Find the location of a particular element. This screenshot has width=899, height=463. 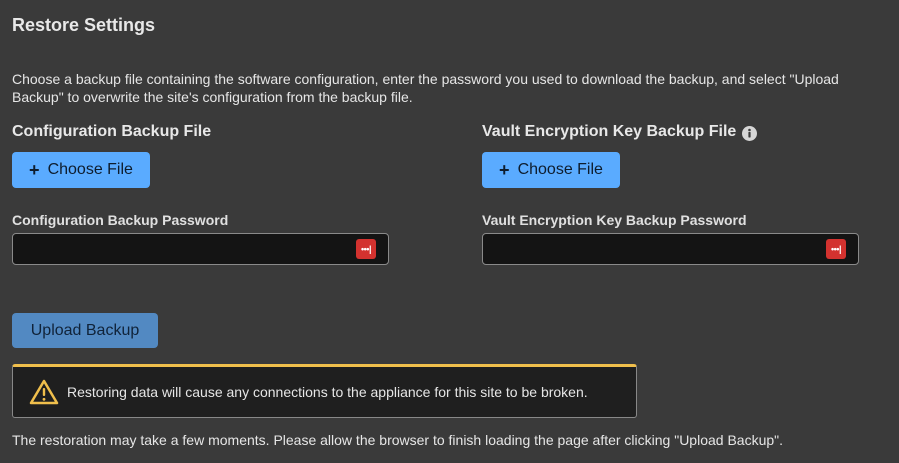

config-choose-file-button: + Choose File is located at coordinates (81, 170).